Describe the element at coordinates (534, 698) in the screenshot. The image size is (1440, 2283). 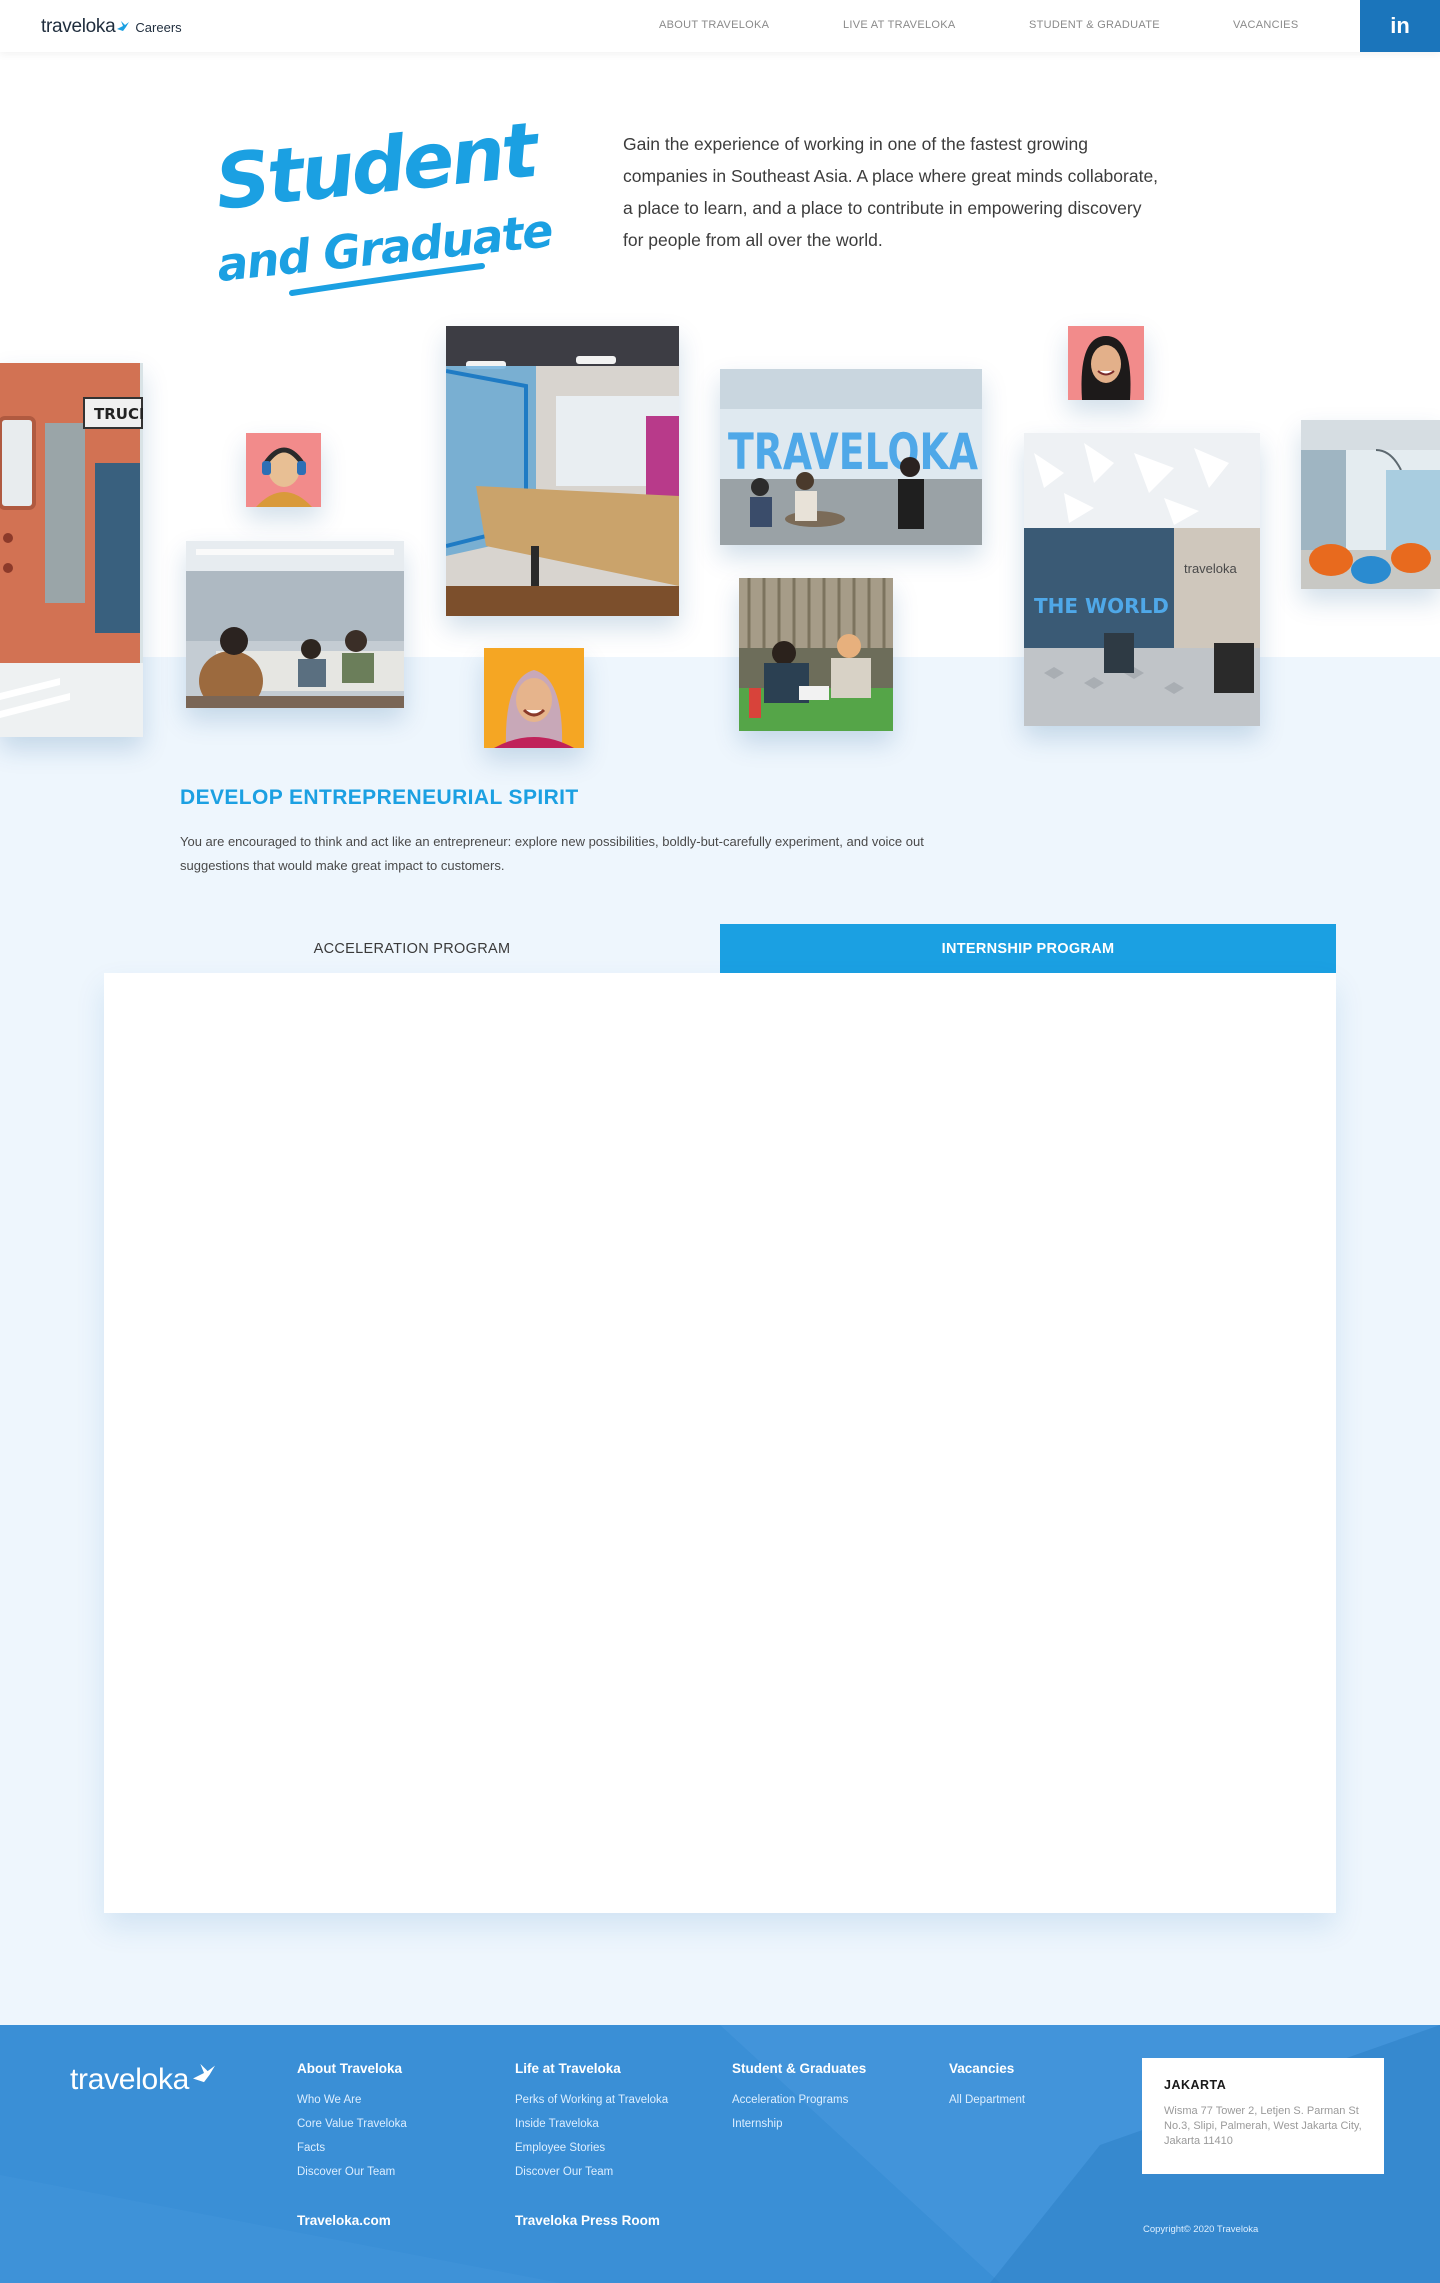
I see `photo-hijab-woman` at that location.